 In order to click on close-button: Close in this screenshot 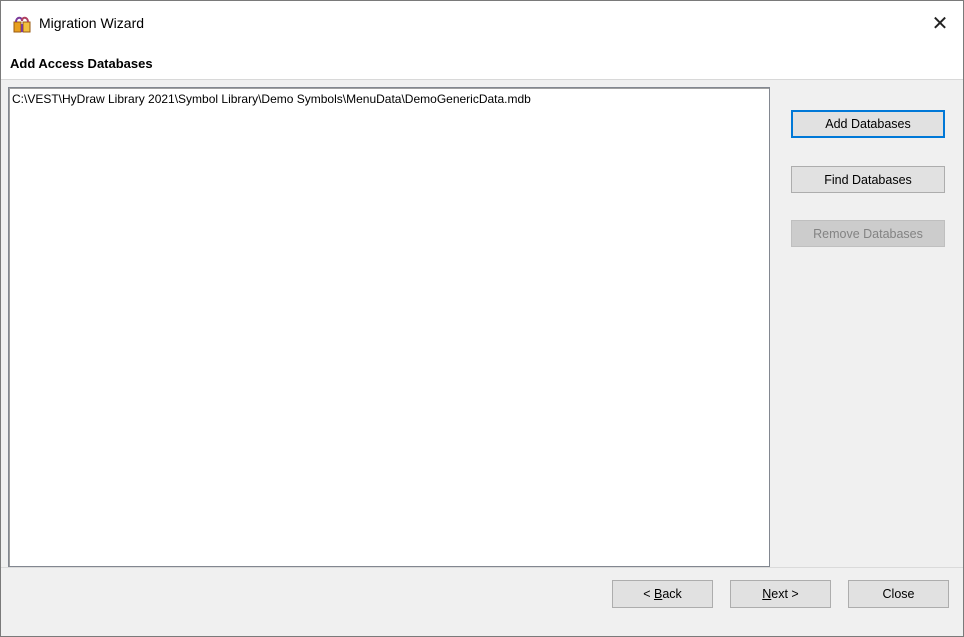, I will do `click(898, 594)`.